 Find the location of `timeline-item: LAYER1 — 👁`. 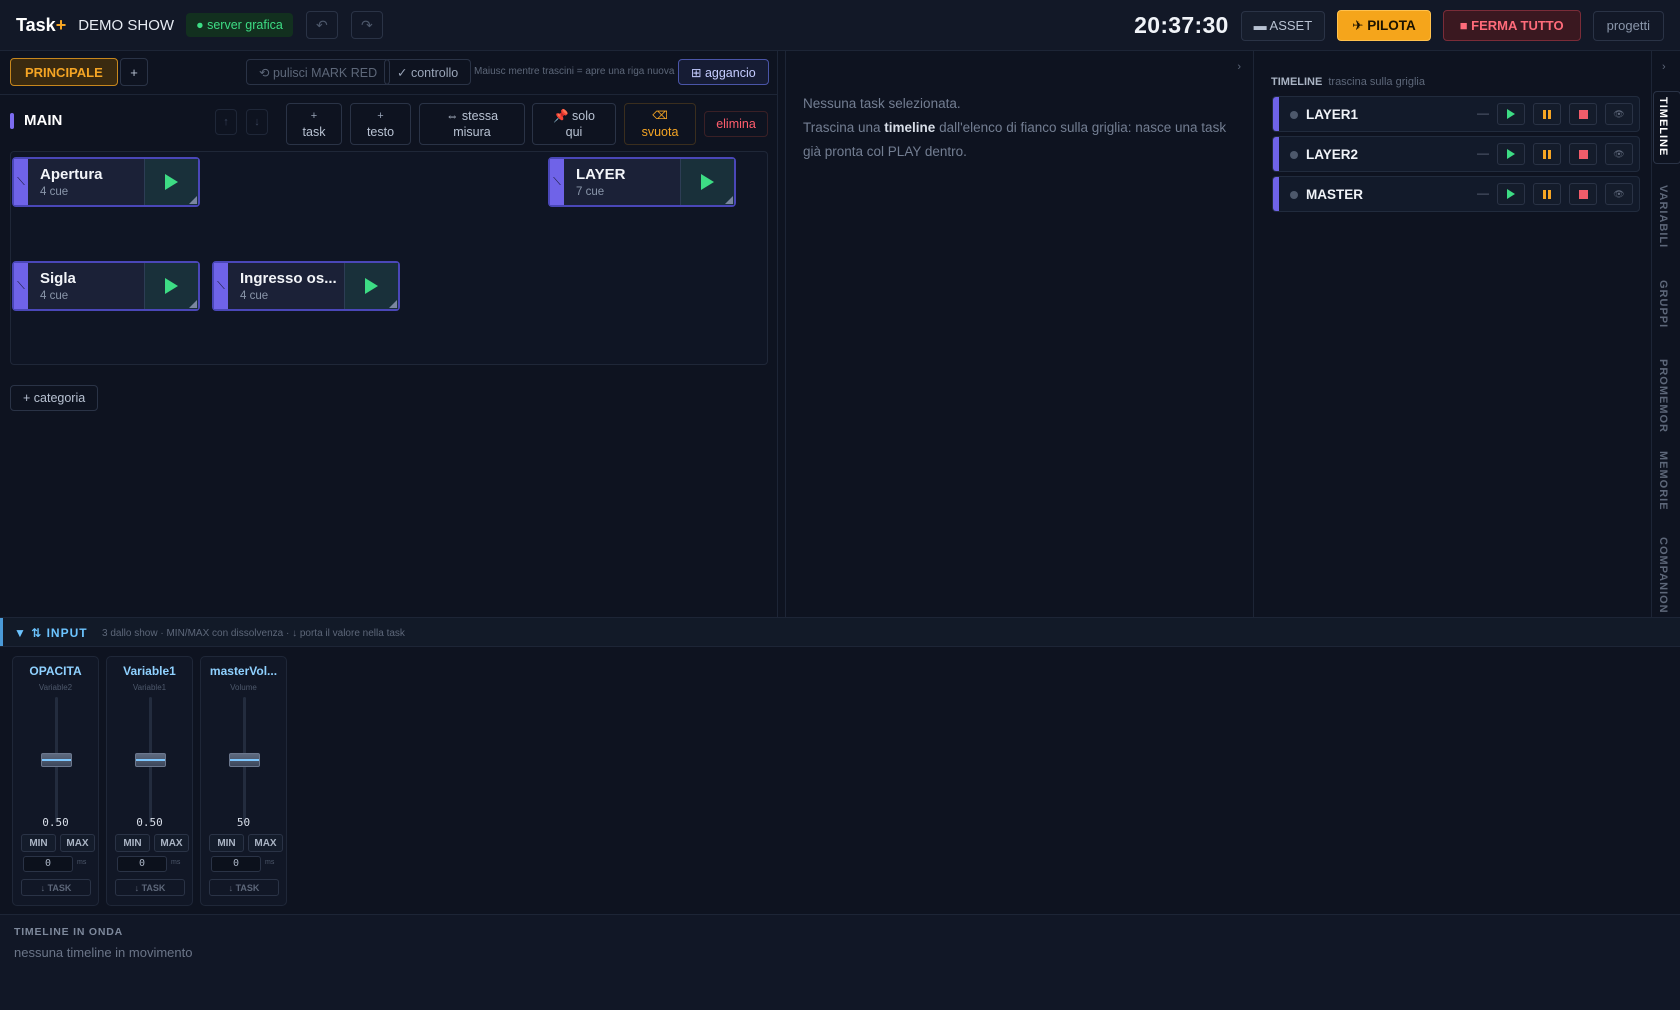

timeline-item: LAYER1 — 👁 is located at coordinates (1456, 114).